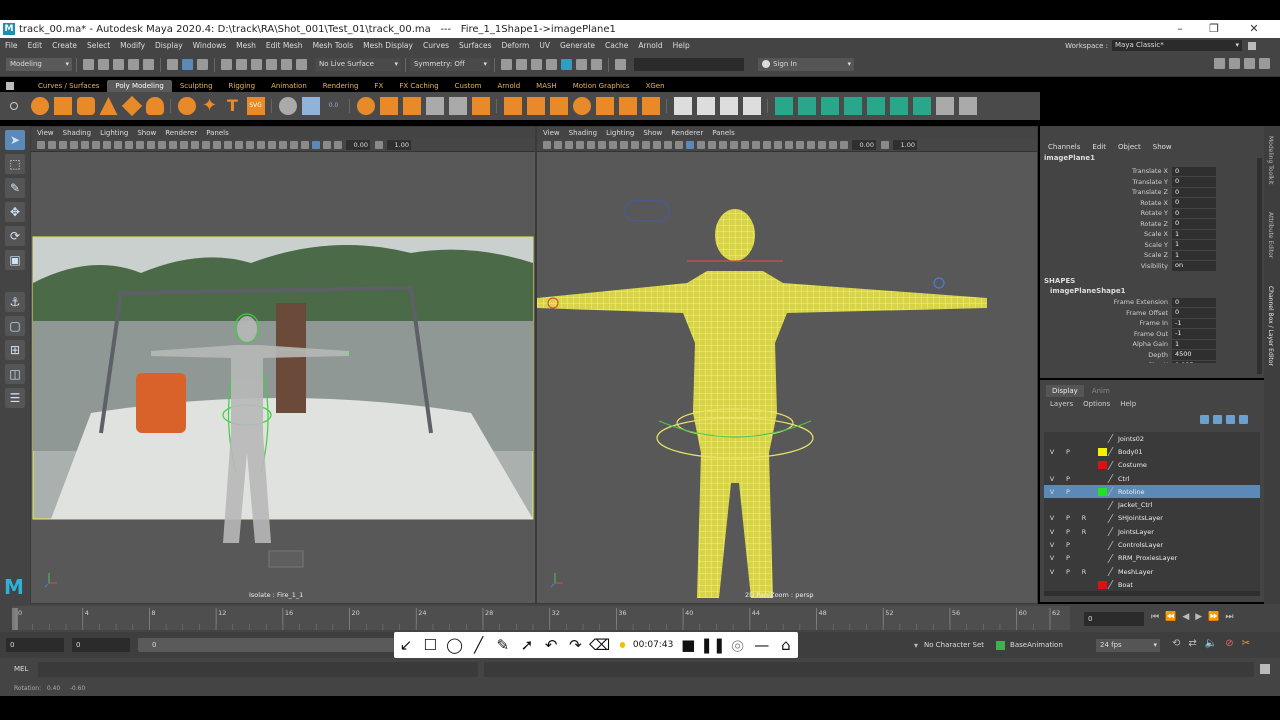  Describe the element at coordinates (1152, 593) in the screenshot. I see `layer-hscrollbar` at that location.